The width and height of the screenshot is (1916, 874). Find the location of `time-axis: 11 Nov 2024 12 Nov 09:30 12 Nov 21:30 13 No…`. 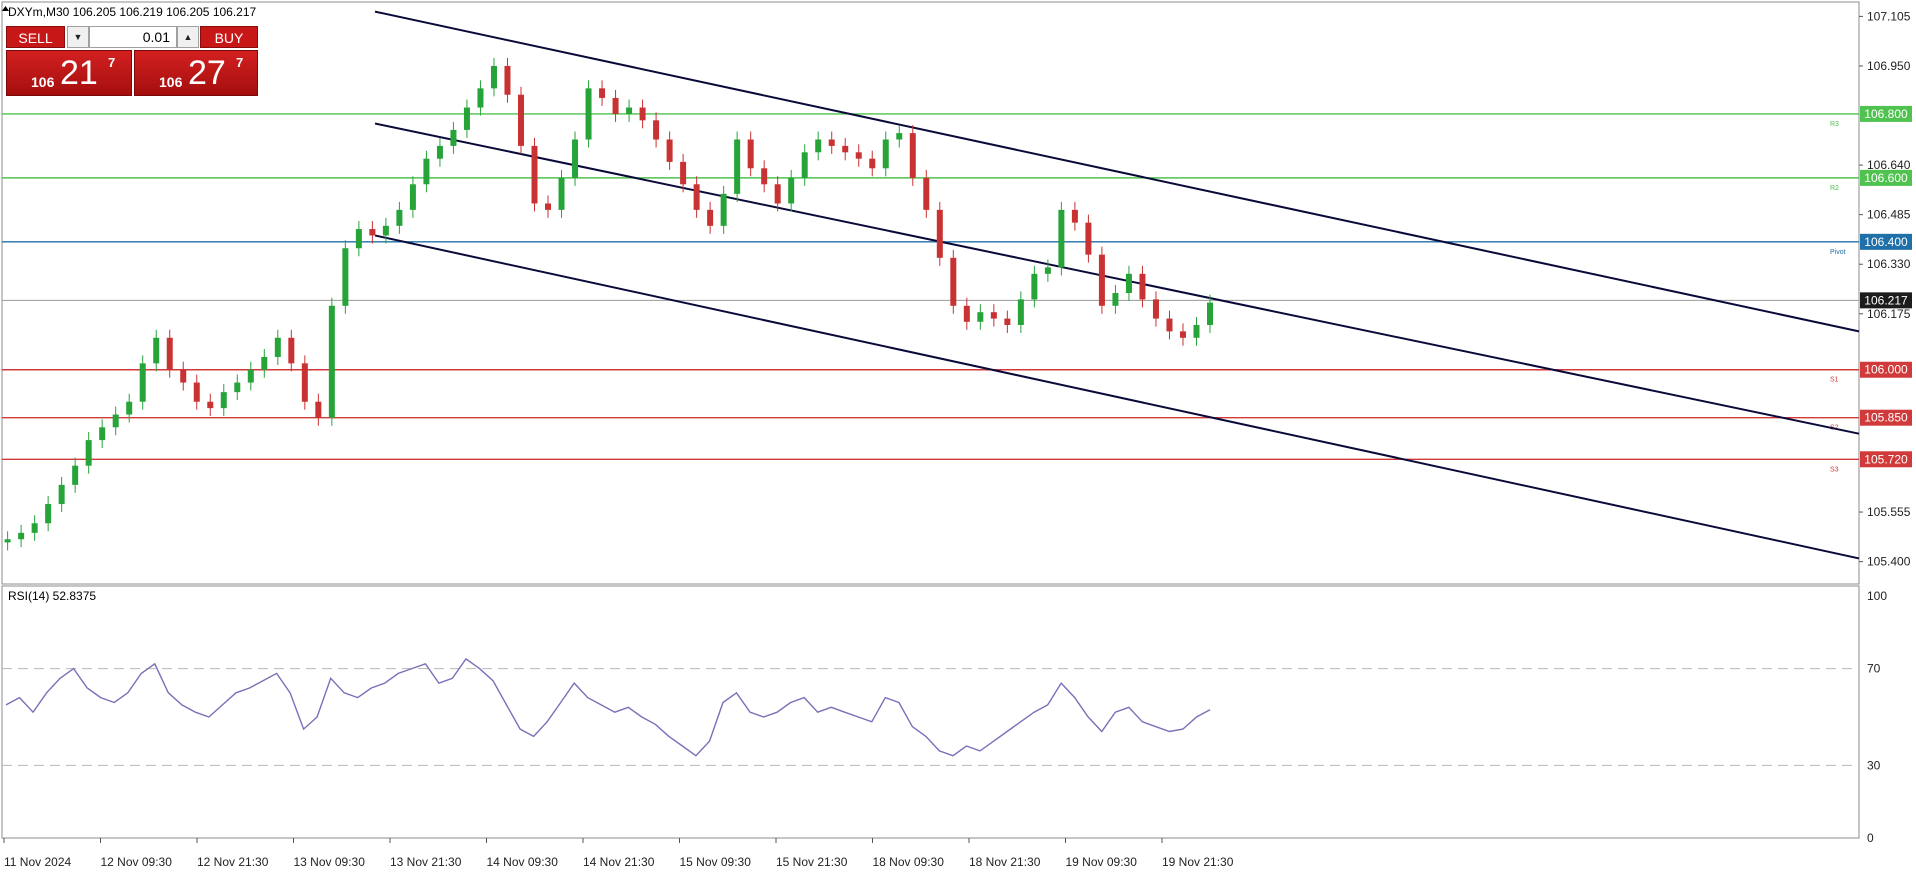

time-axis: 11 Nov 2024 12 Nov 09:30 12 Nov 21:30 13 No… is located at coordinates (618, 853).